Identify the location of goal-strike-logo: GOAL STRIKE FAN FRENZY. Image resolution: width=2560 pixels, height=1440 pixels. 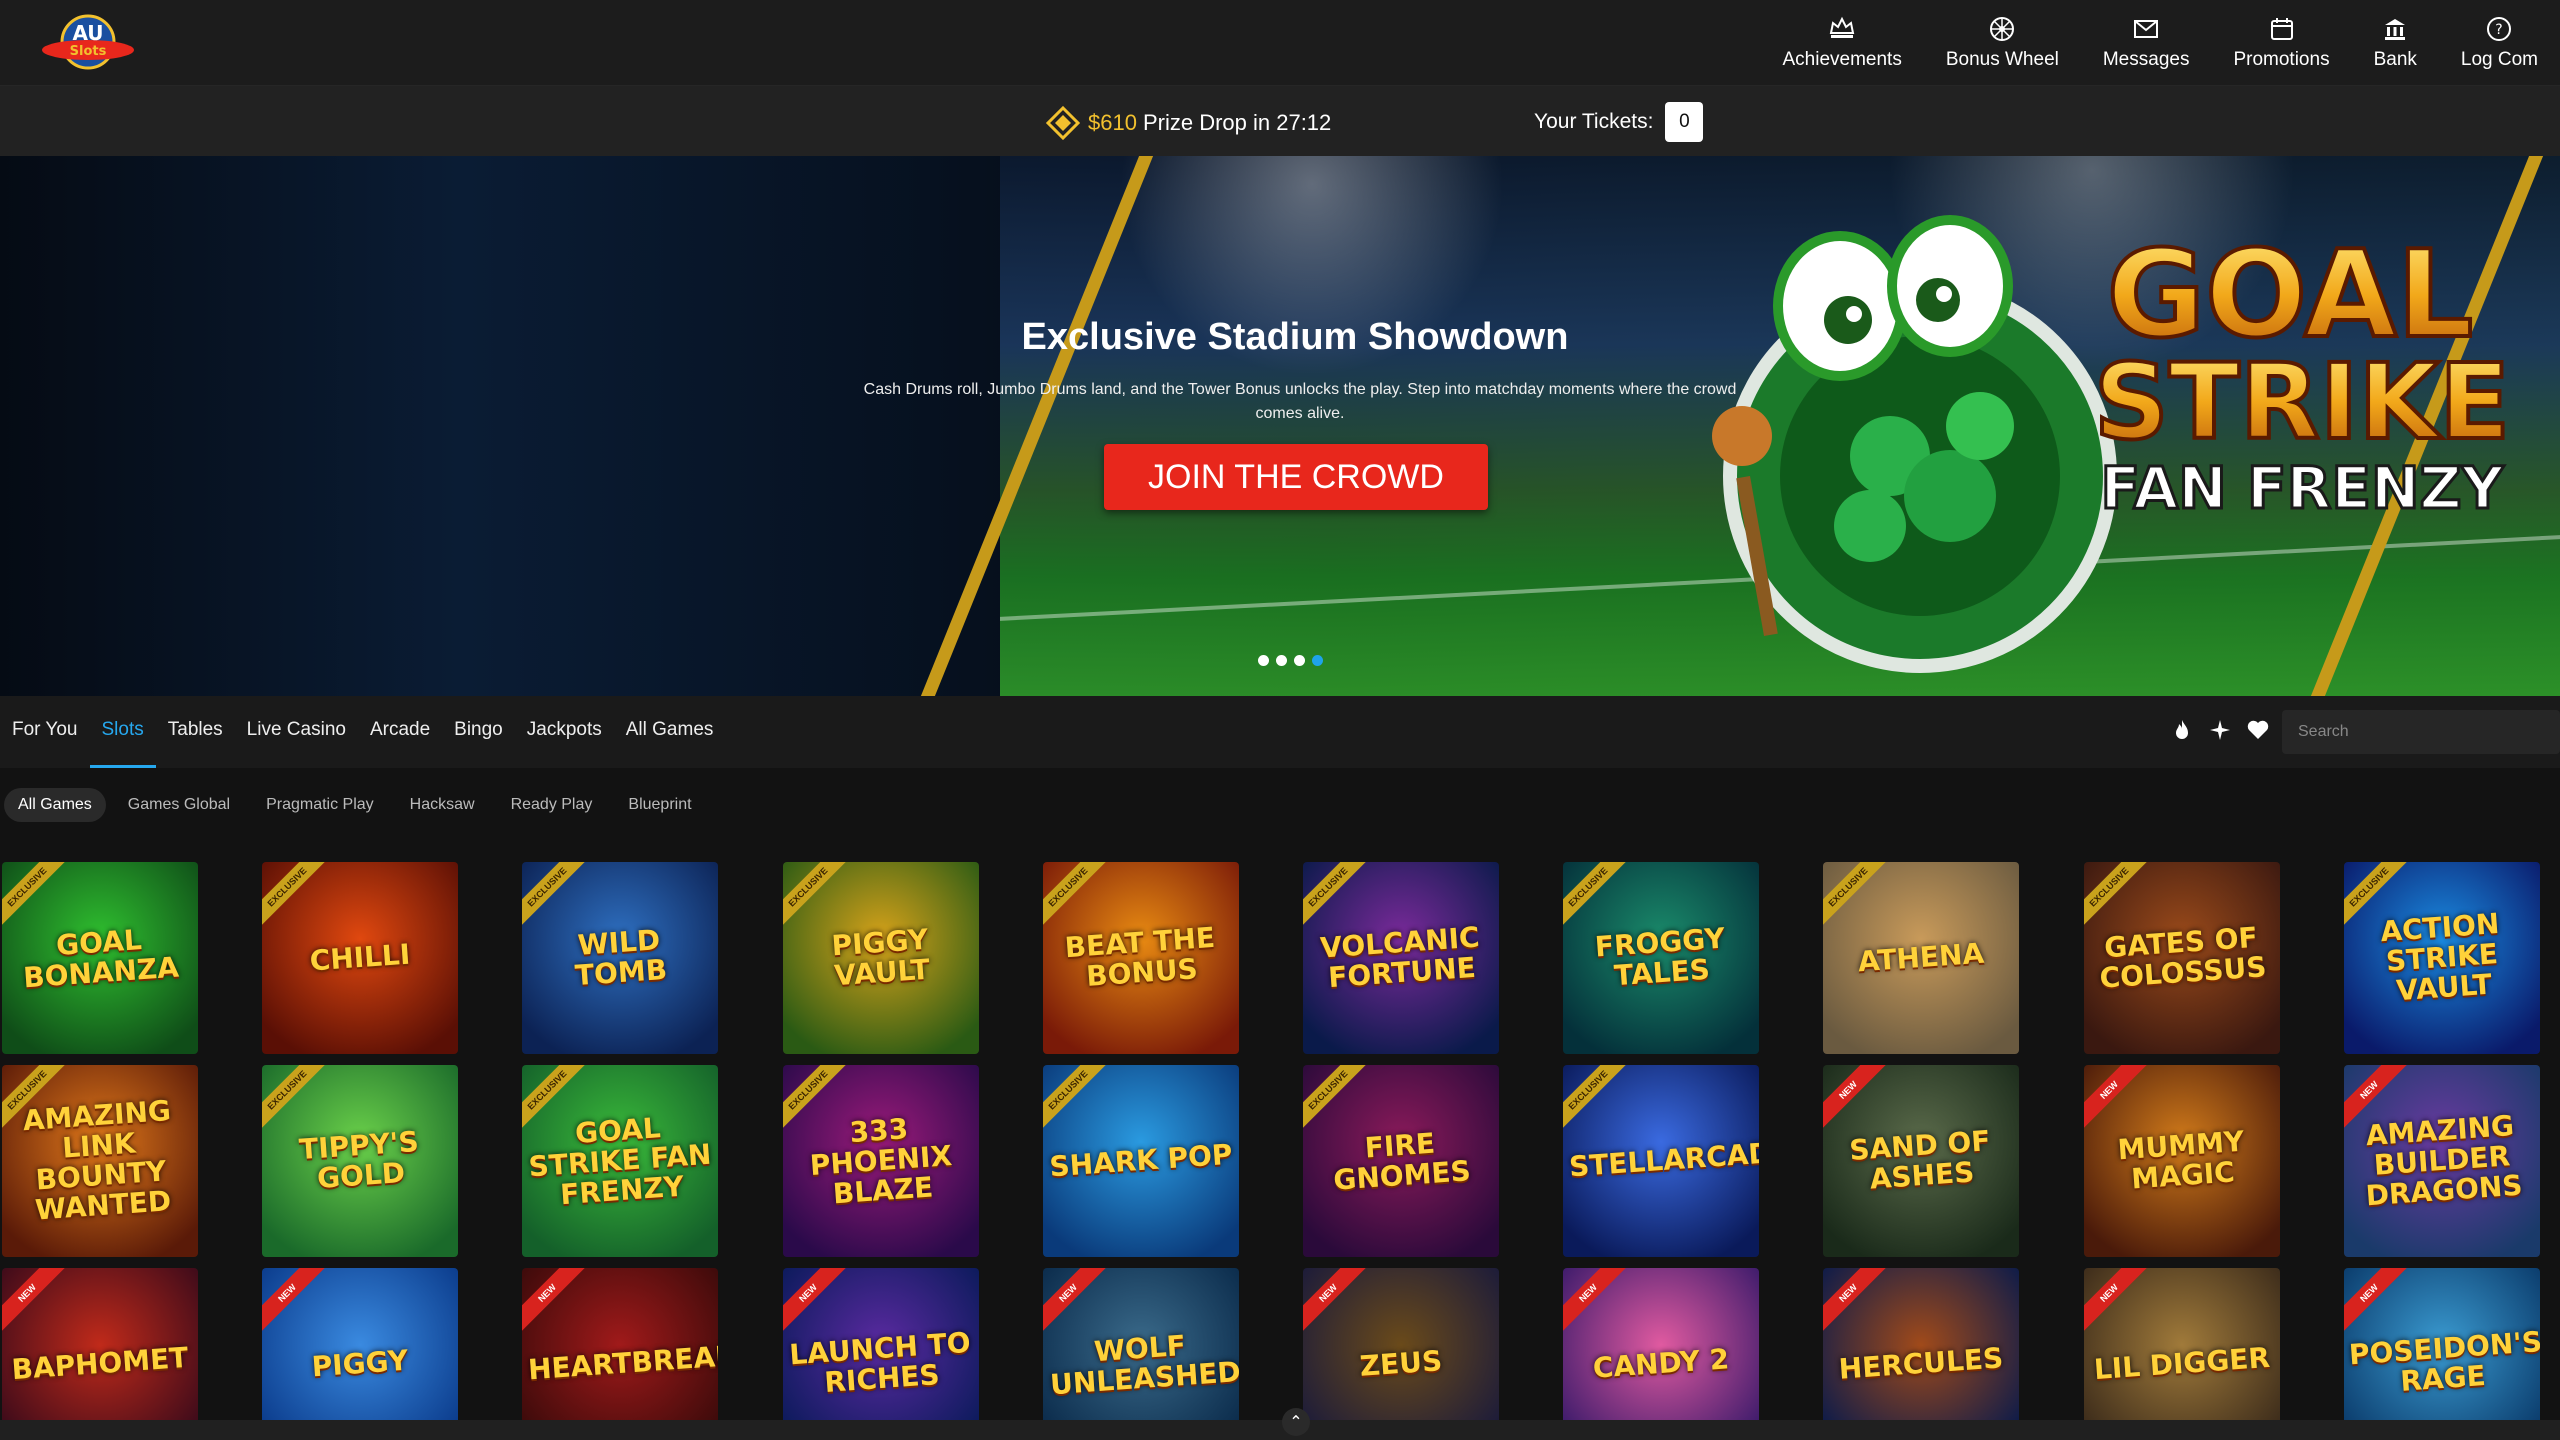
(2302, 374).